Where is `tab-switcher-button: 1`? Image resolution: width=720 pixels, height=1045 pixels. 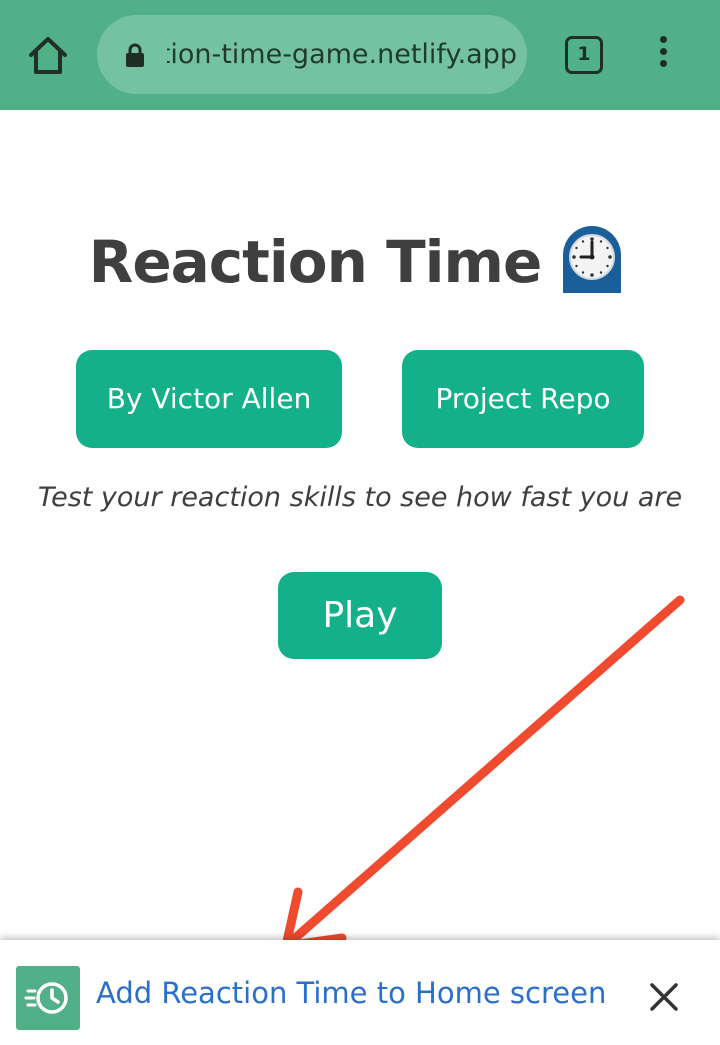 tab-switcher-button: 1 is located at coordinates (584, 55).